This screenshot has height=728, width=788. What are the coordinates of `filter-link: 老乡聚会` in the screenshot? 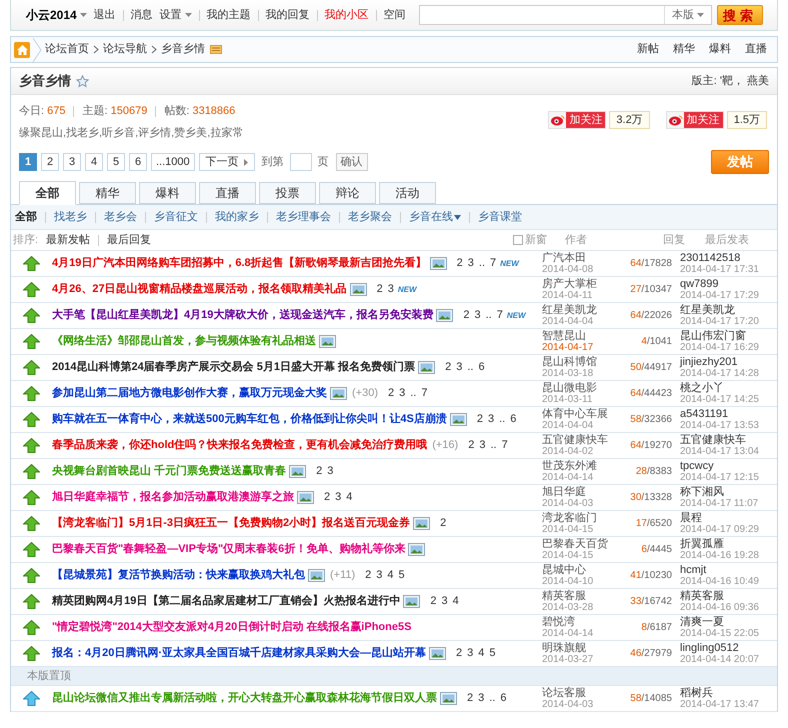 It's located at (370, 217).